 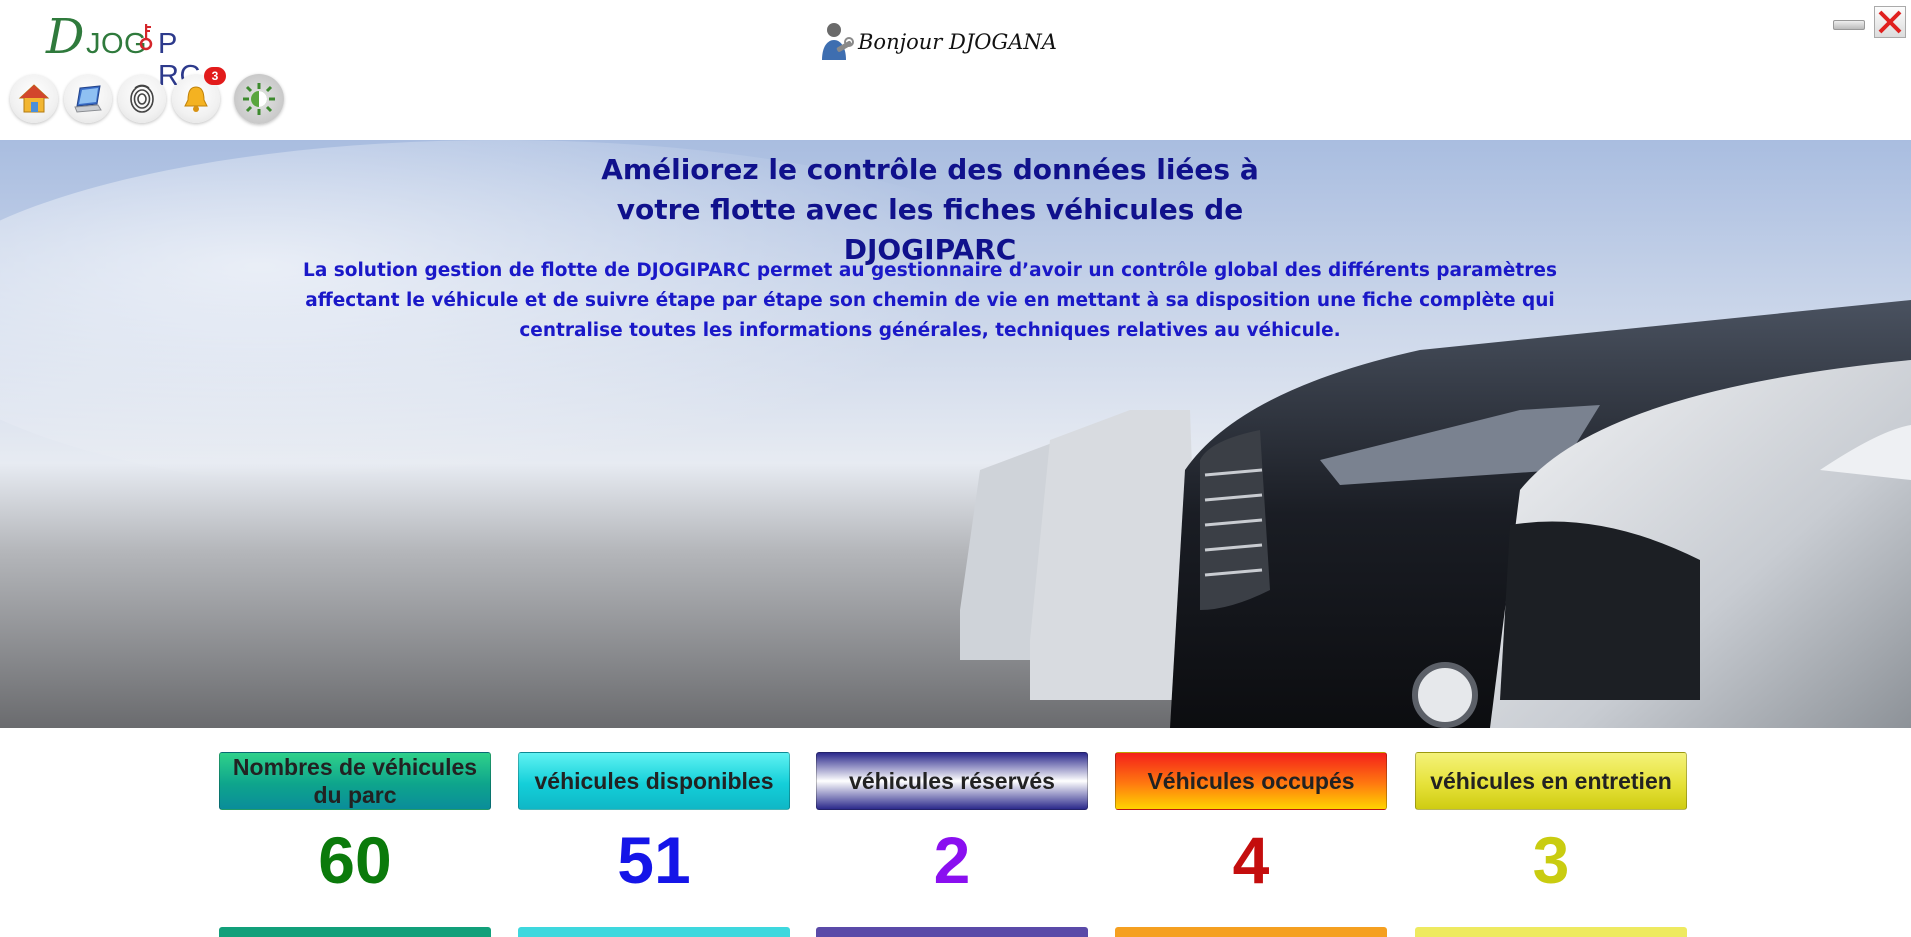 What do you see at coordinates (654, 860) in the screenshot?
I see `stat-available-vehicles-value: 51` at bounding box center [654, 860].